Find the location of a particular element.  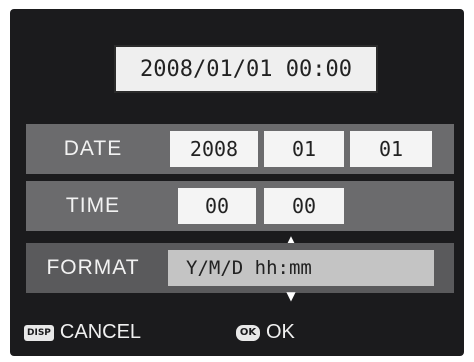

day-field: 01 is located at coordinates (391, 149).